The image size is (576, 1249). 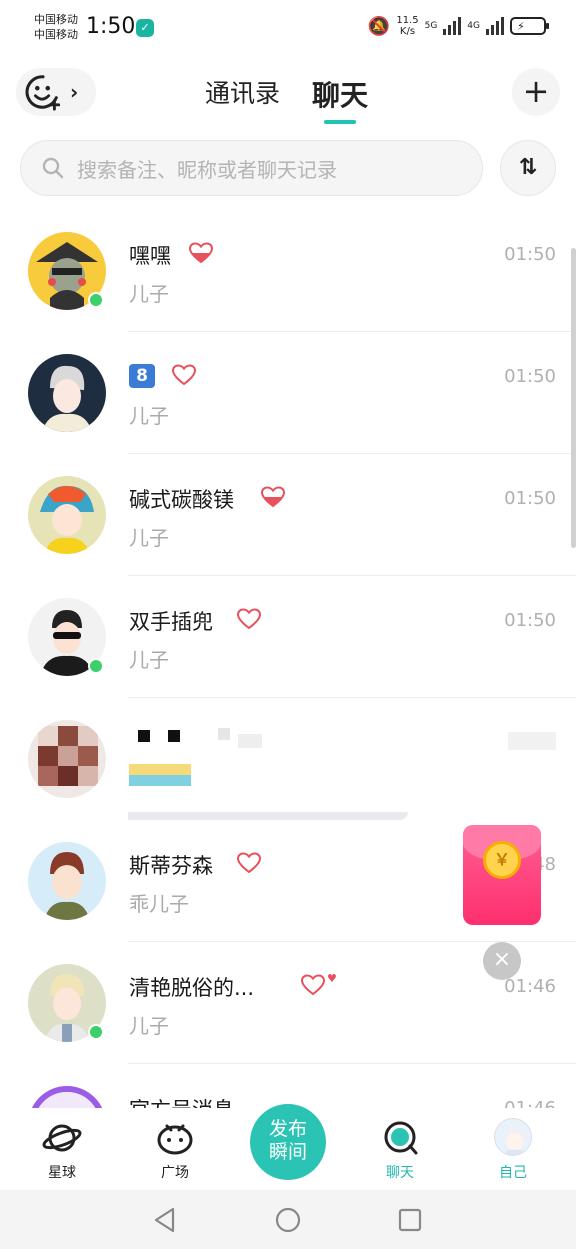 I want to click on mood-status-button: ›, so click(x=56, y=92).